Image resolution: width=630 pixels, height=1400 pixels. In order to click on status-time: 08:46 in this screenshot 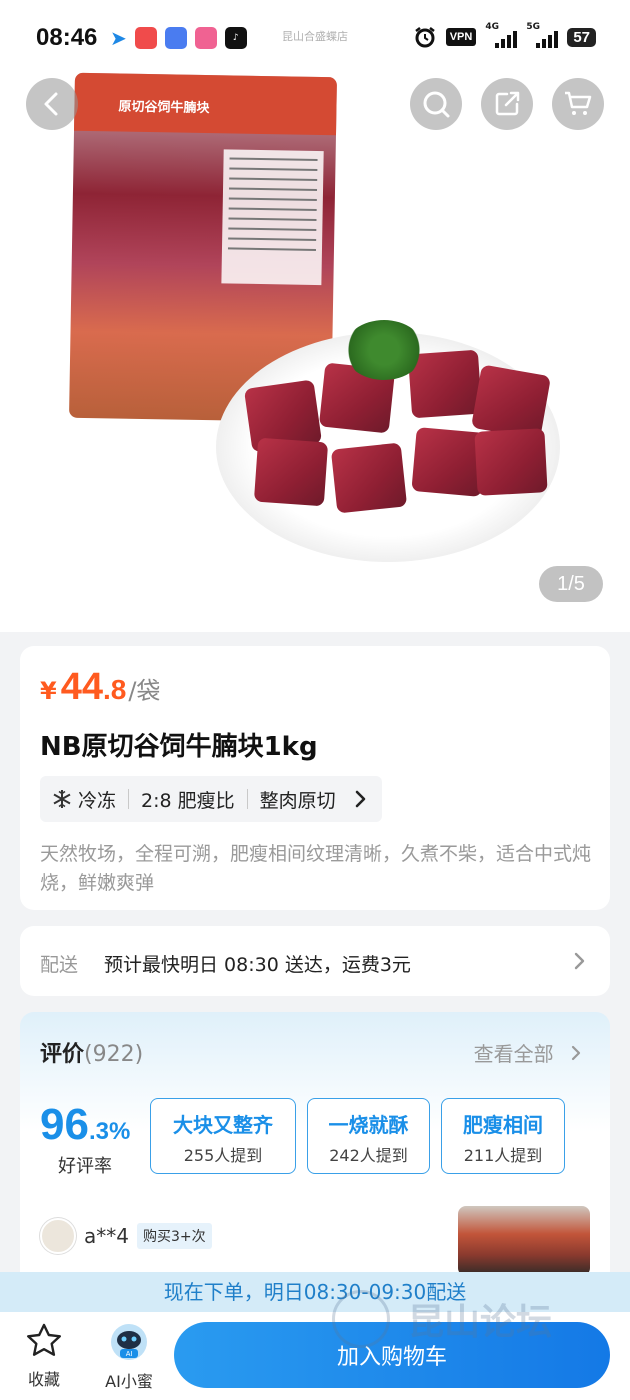, I will do `click(67, 37)`.